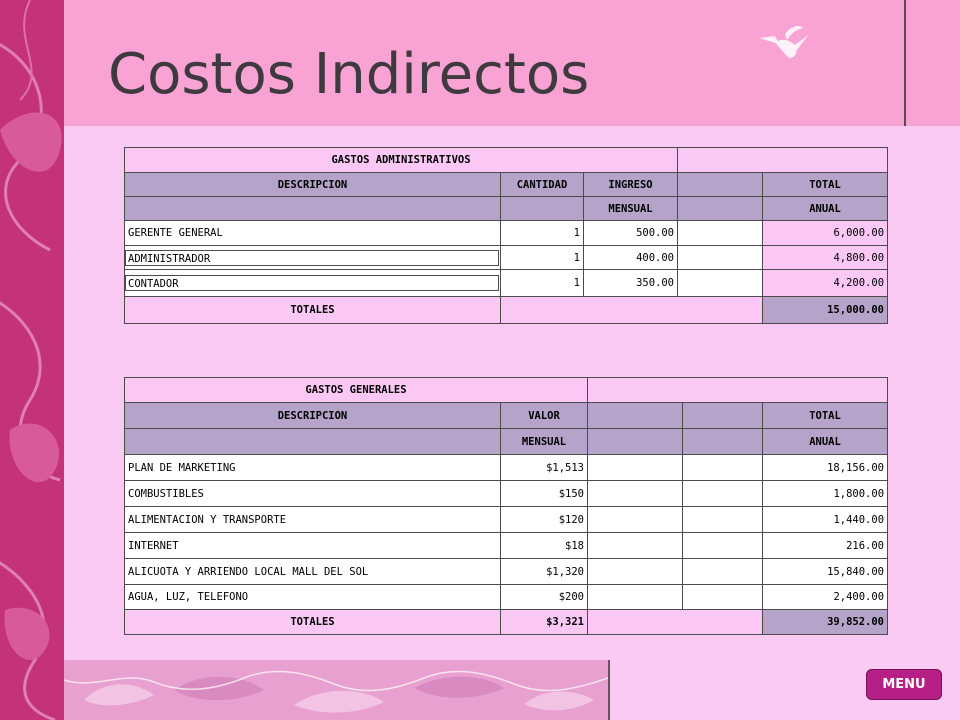 The width and height of the screenshot is (960, 720). Describe the element at coordinates (825, 233) in the screenshot. I see `cell-total: 6,000.00` at that location.